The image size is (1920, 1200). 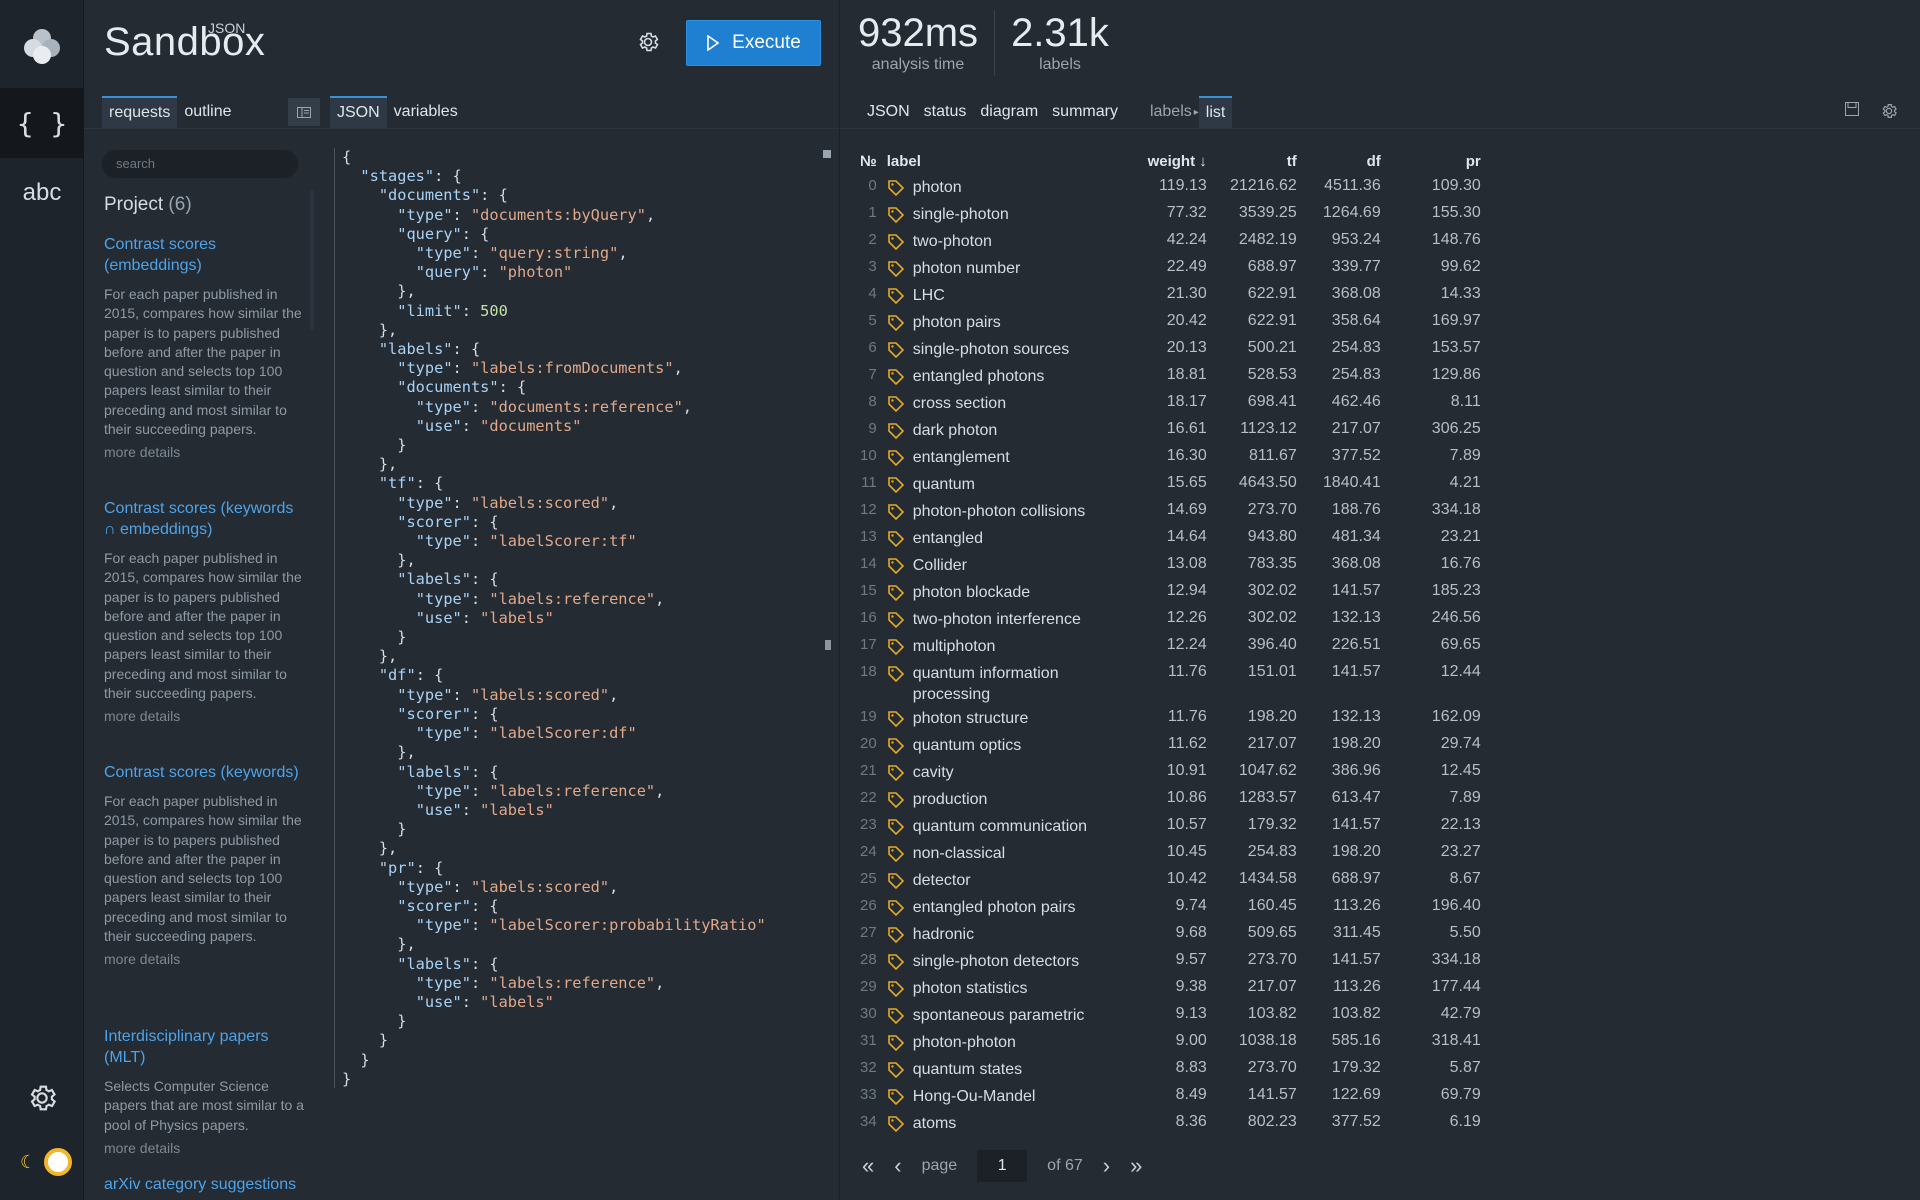 I want to click on row-label: hadronic, so click(x=943, y=934).